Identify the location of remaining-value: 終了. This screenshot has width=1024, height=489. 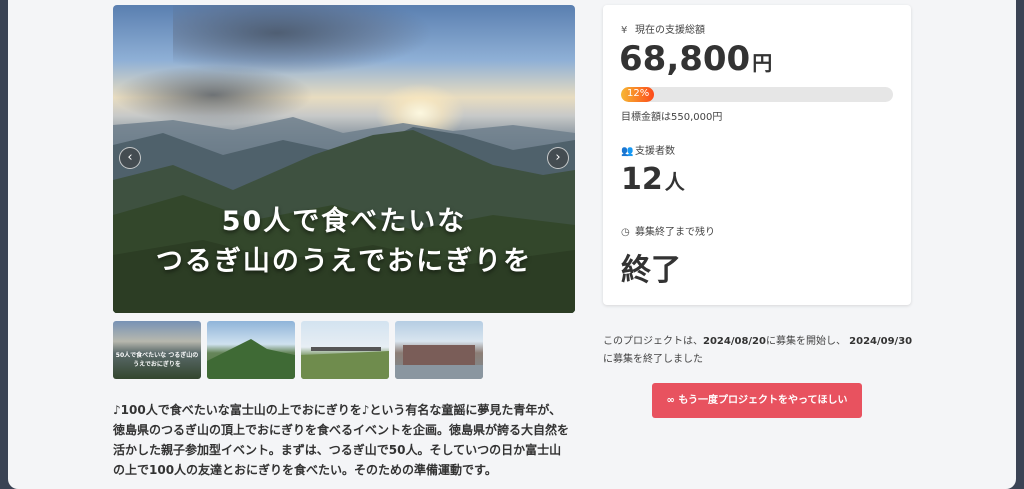
(651, 270).